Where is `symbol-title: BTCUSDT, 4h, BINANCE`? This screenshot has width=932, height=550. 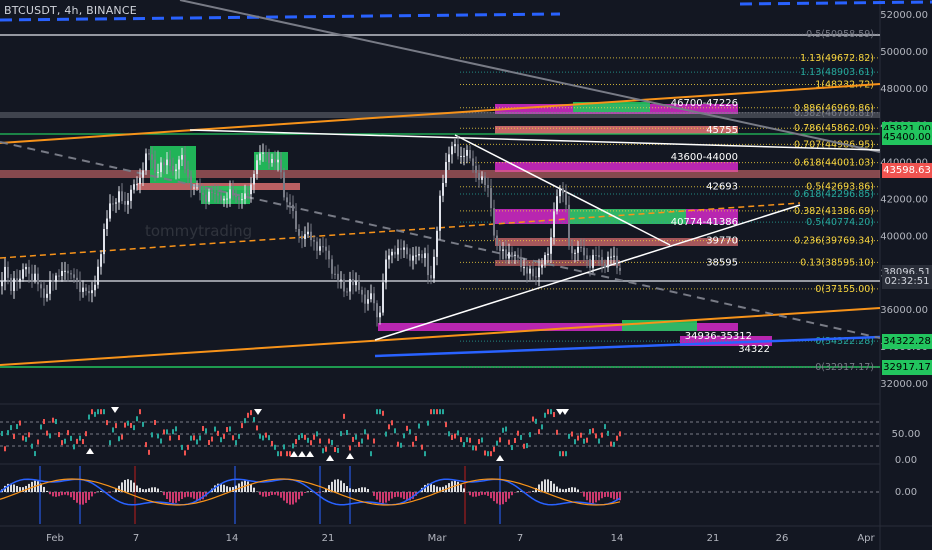 symbol-title: BTCUSDT, 4h, BINANCE is located at coordinates (70, 10).